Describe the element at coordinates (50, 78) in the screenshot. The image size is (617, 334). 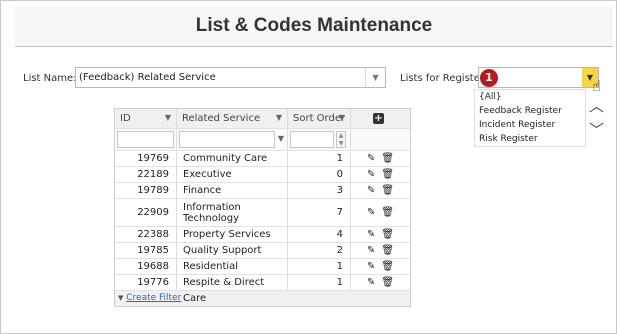
I see `list-name-label: List Name:` at that location.